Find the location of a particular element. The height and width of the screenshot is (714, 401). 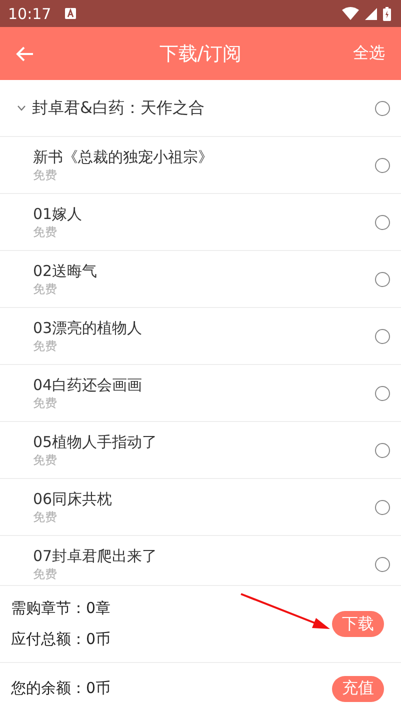

chapter-row: 01嫁人 免费 is located at coordinates (200, 222).